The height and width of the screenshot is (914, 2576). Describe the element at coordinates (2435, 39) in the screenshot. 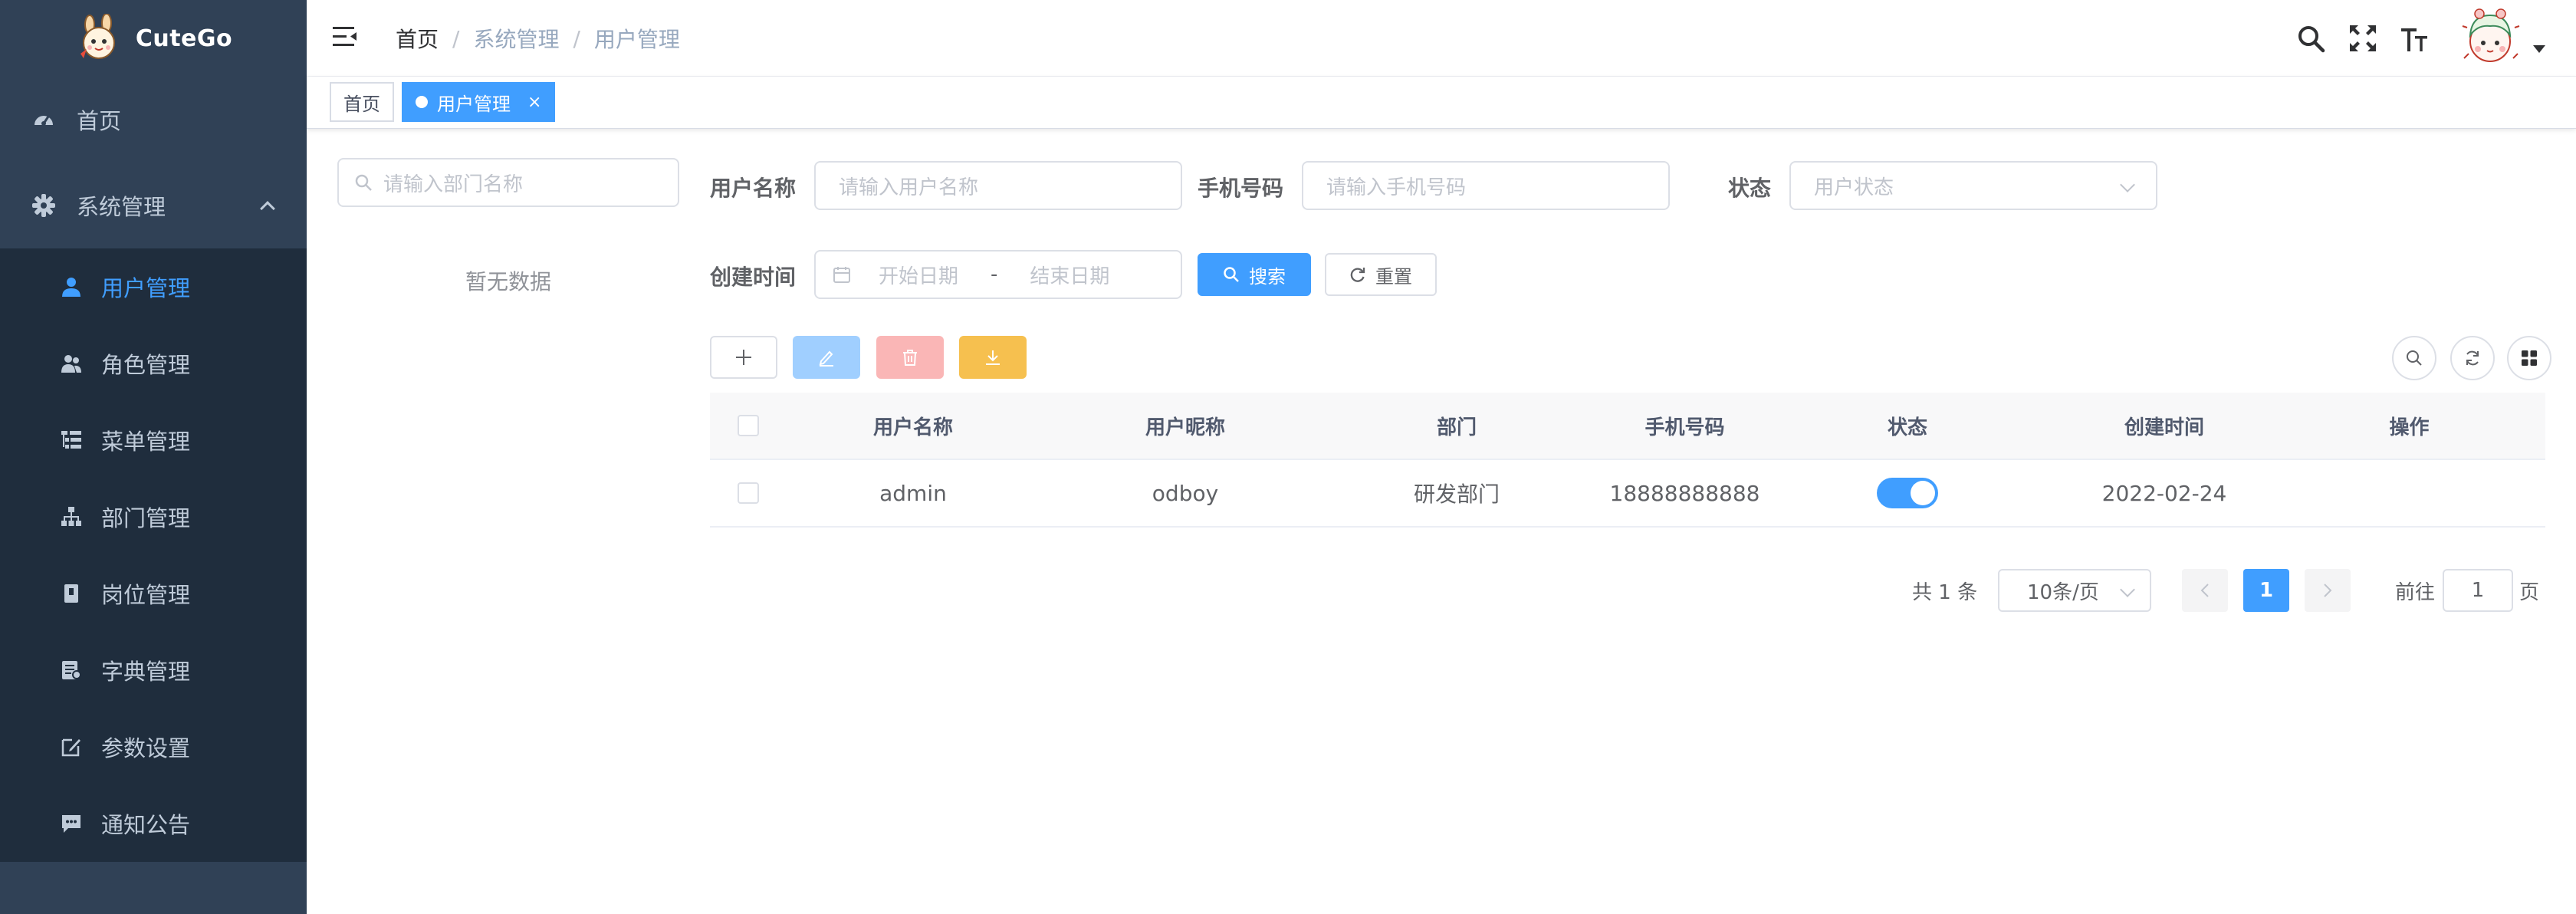

I see `navbar-right` at that location.